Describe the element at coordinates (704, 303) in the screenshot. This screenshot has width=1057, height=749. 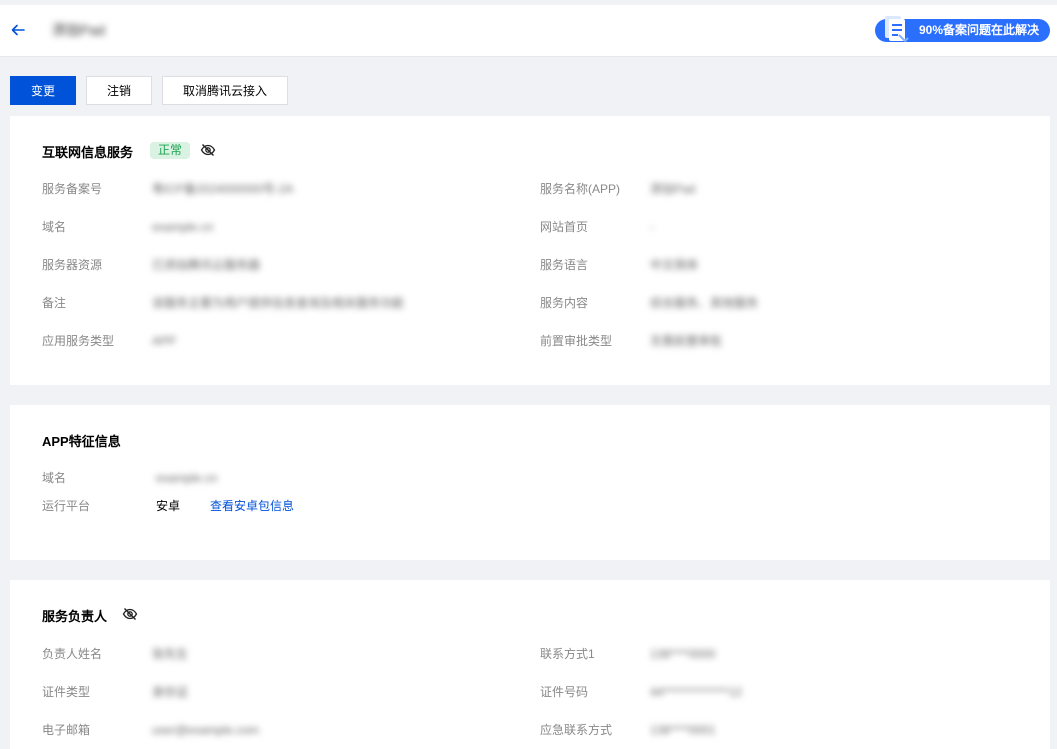
I see `field-value: 综合服务、其他服务` at that location.